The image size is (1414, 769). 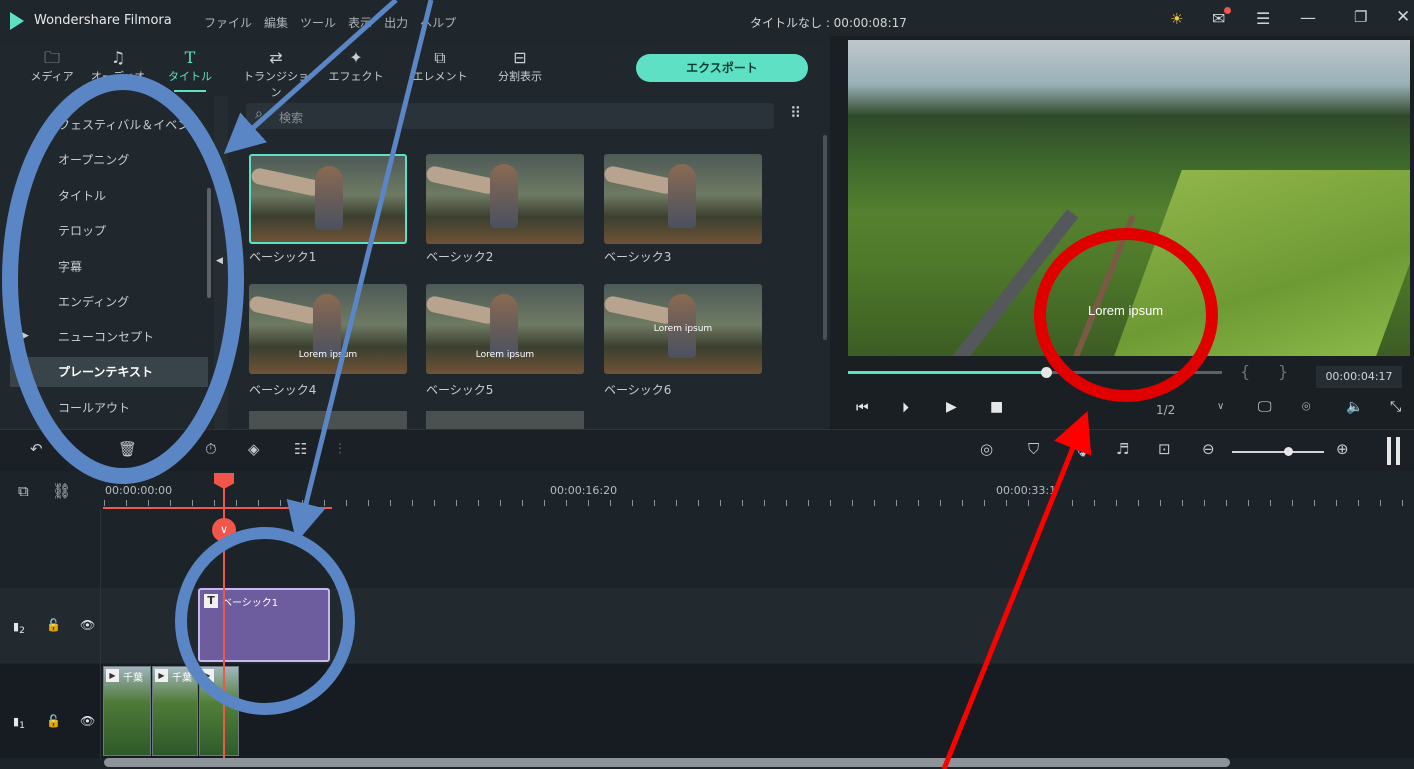 What do you see at coordinates (276, 73) in the screenshot?
I see `tab-transitions: ⇄ トランジション` at bounding box center [276, 73].